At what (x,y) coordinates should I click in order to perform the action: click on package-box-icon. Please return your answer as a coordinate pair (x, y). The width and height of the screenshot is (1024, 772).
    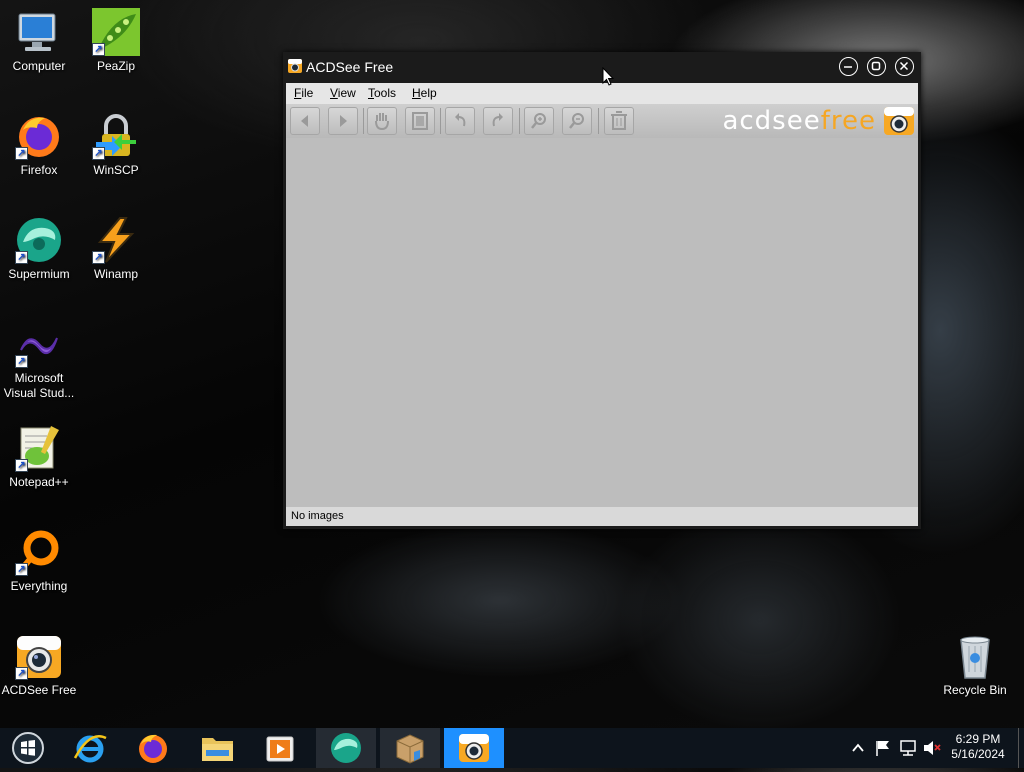
    Looking at the image, I should click on (410, 749).